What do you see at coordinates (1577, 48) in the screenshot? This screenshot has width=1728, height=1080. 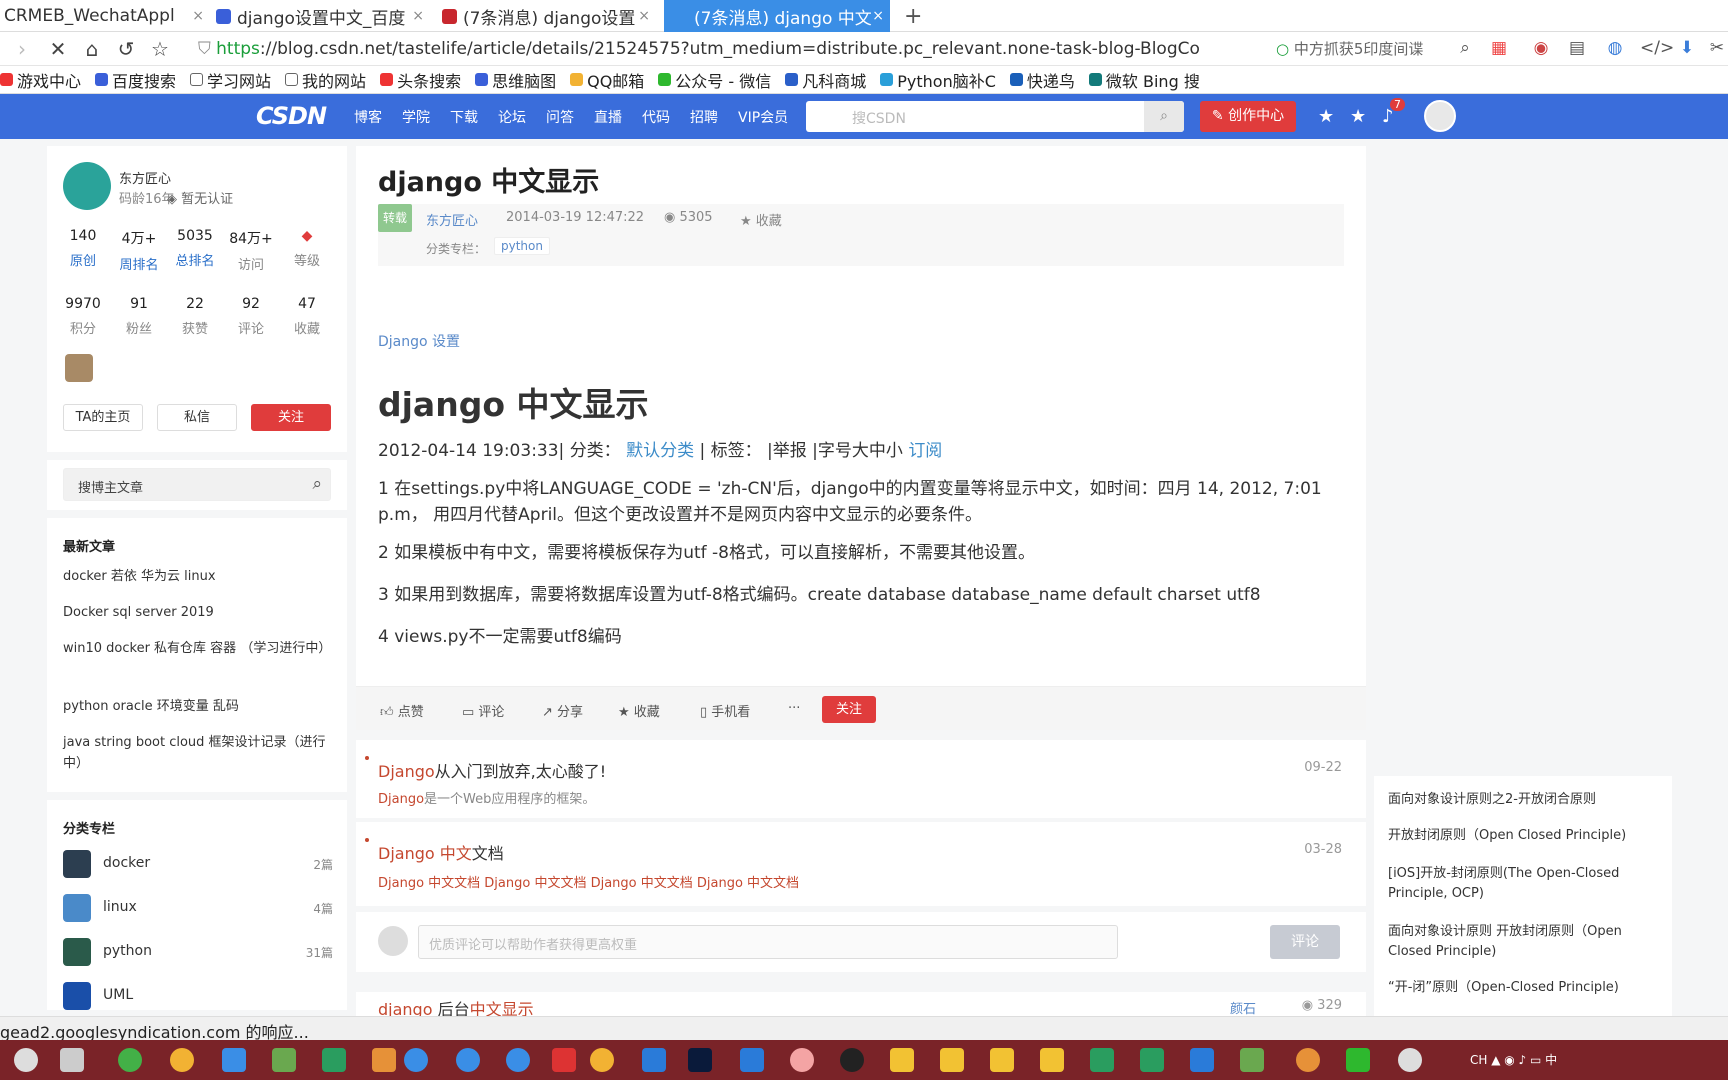 I see `tablet-icon: ▤` at bounding box center [1577, 48].